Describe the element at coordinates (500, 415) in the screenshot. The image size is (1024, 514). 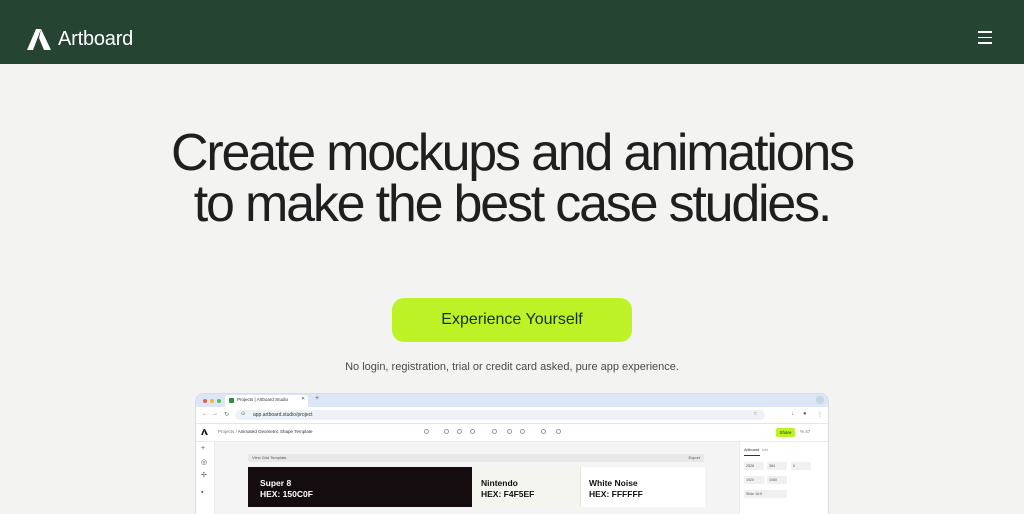
I see `mock-url-field: ⊙ app.artboard.studio/project ☆` at that location.